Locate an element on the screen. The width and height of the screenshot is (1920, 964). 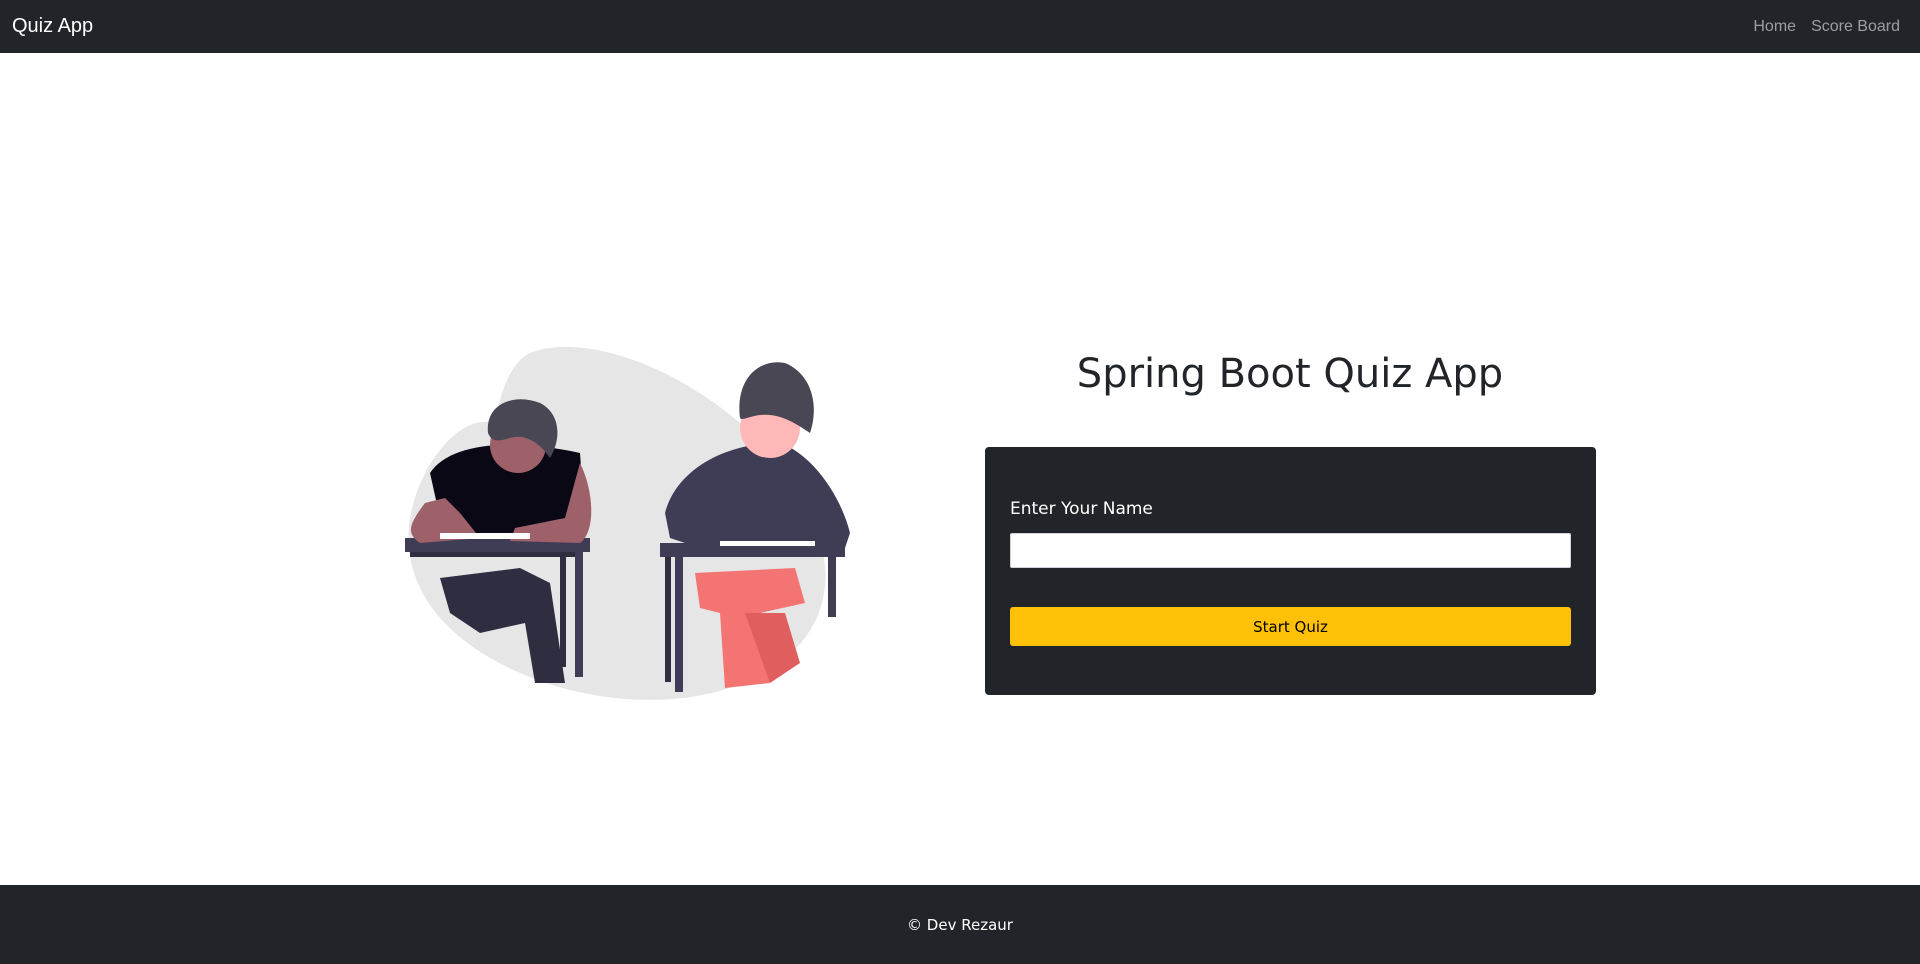
start-quiz-button: Start Quiz is located at coordinates (1290, 626).